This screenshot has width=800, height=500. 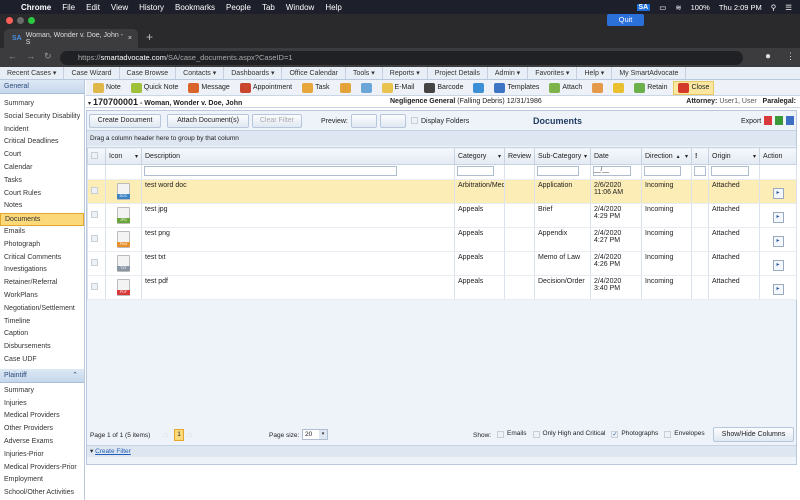 What do you see at coordinates (42, 219) in the screenshot?
I see `sidebar-item-documents: Documents` at bounding box center [42, 219].